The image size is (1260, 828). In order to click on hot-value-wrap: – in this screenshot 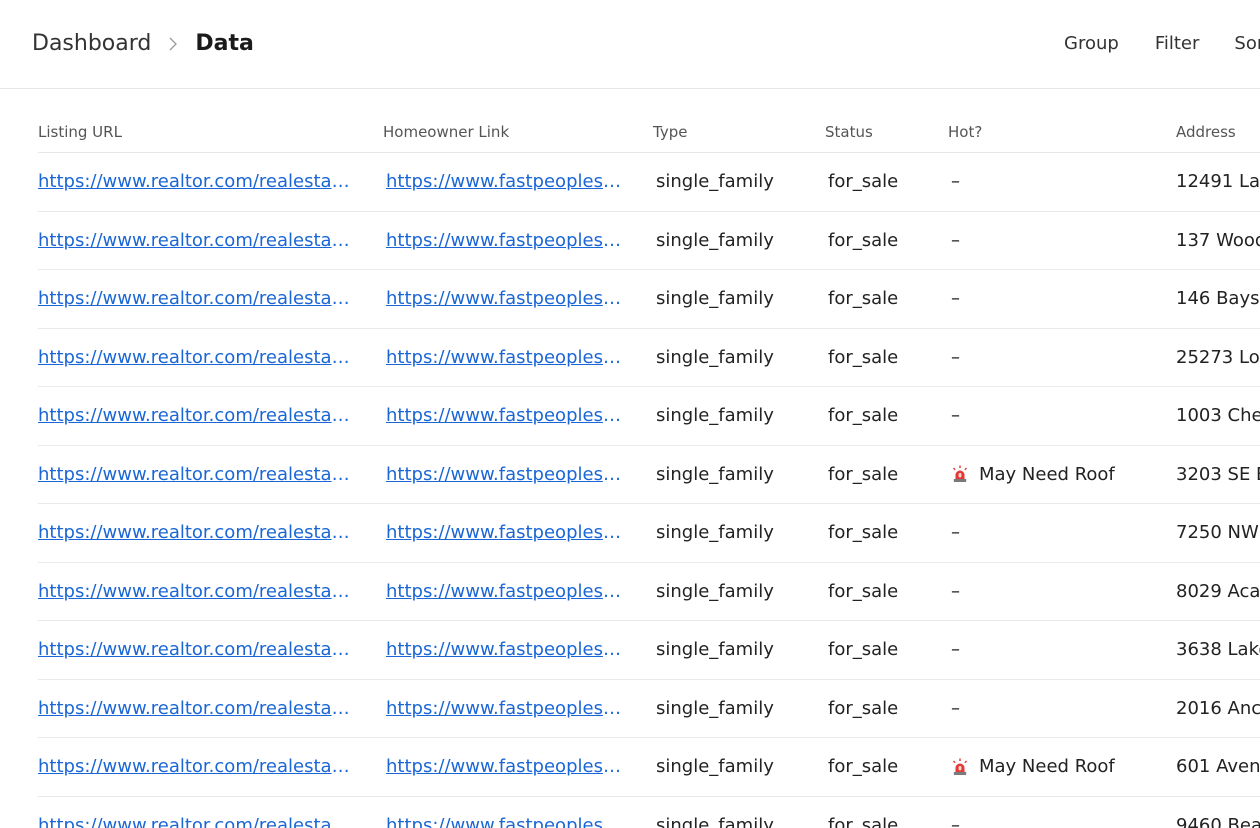, I will do `click(1062, 357)`.